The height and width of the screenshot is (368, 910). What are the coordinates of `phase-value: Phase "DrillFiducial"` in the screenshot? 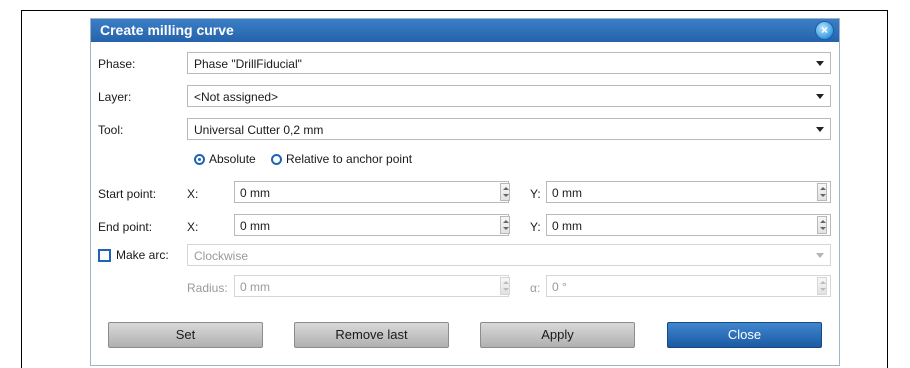 It's located at (248, 64).